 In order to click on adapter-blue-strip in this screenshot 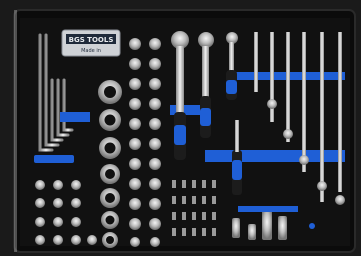, I will do `click(268, 209)`.